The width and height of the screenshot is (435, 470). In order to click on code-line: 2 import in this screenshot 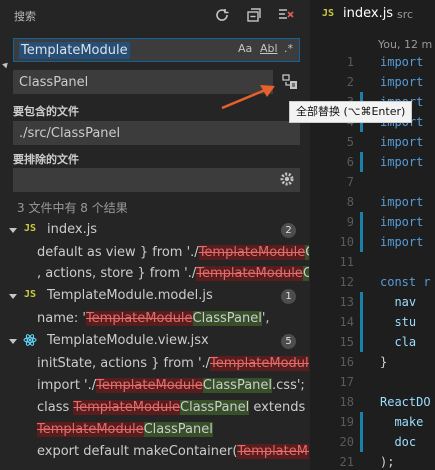, I will do `click(372, 82)`.